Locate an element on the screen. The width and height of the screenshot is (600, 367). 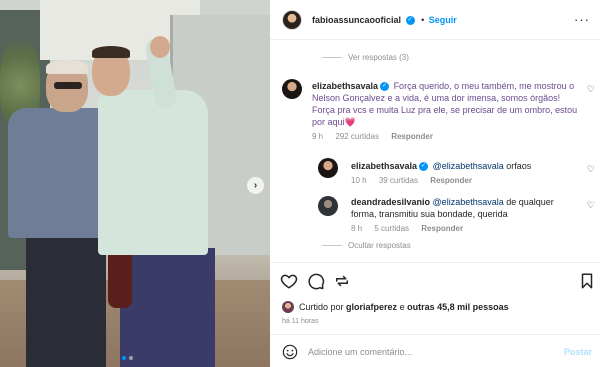
reply-likes: 39 curtidas is located at coordinates (398, 180).